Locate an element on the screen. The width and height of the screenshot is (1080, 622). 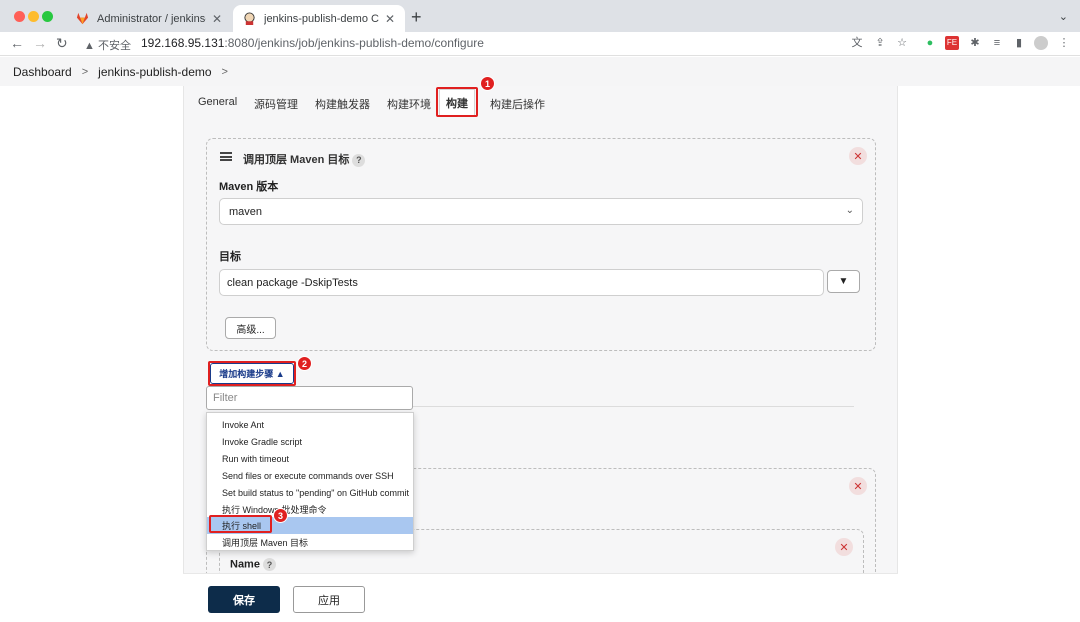
step-title-text: 调用顶层 Maven 目标 is located at coordinates (296, 160).